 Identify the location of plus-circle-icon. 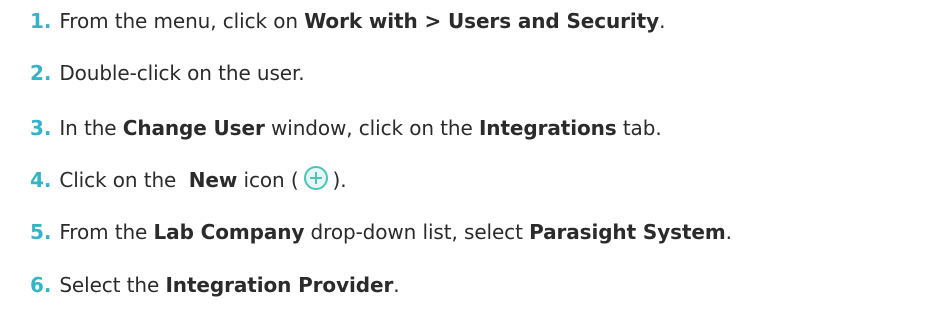
(316, 178).